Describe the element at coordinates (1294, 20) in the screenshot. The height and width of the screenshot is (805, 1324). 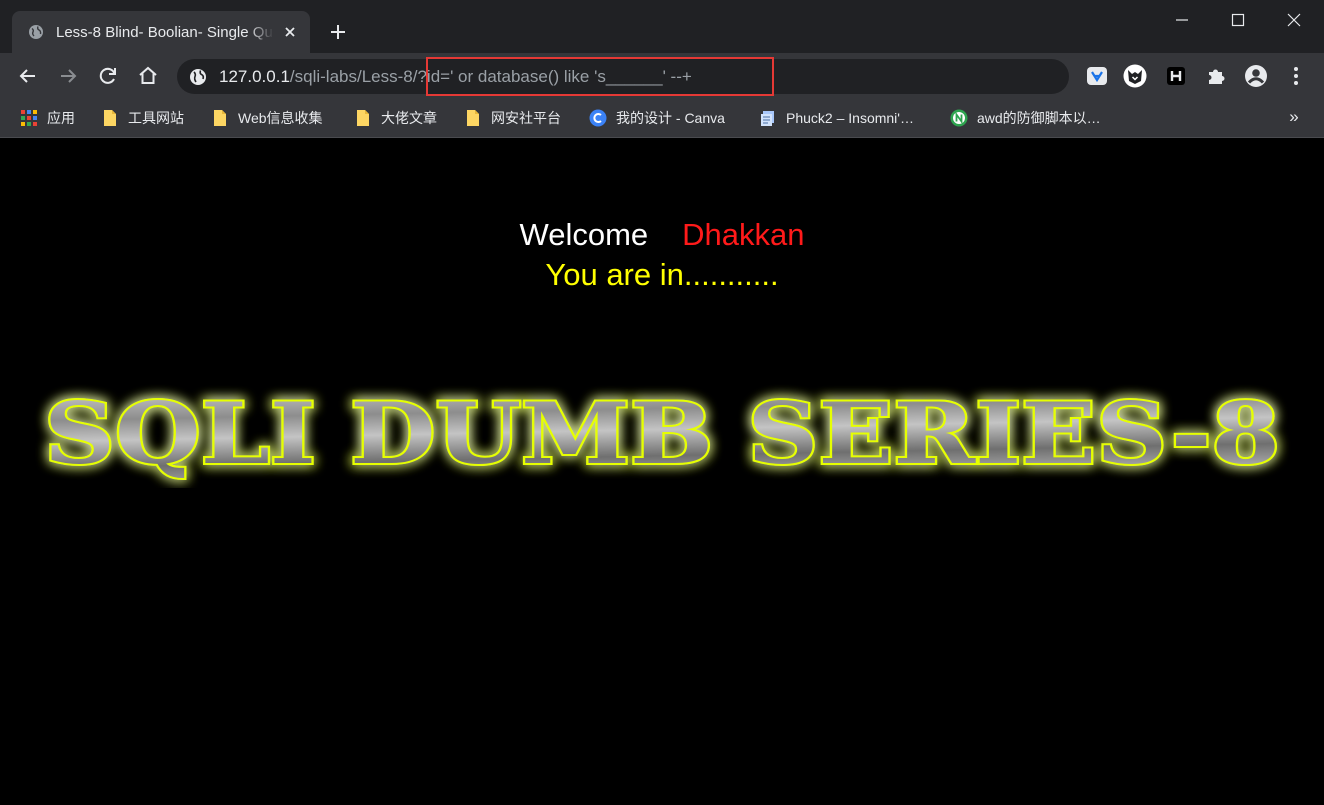
I see `window-close-icon` at that location.